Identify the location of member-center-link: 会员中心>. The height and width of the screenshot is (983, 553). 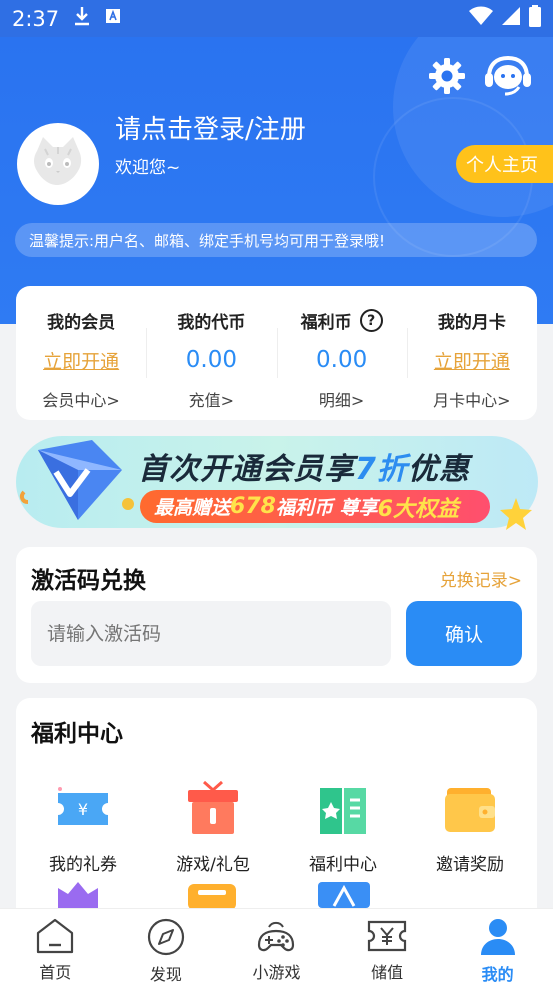
(80, 399).